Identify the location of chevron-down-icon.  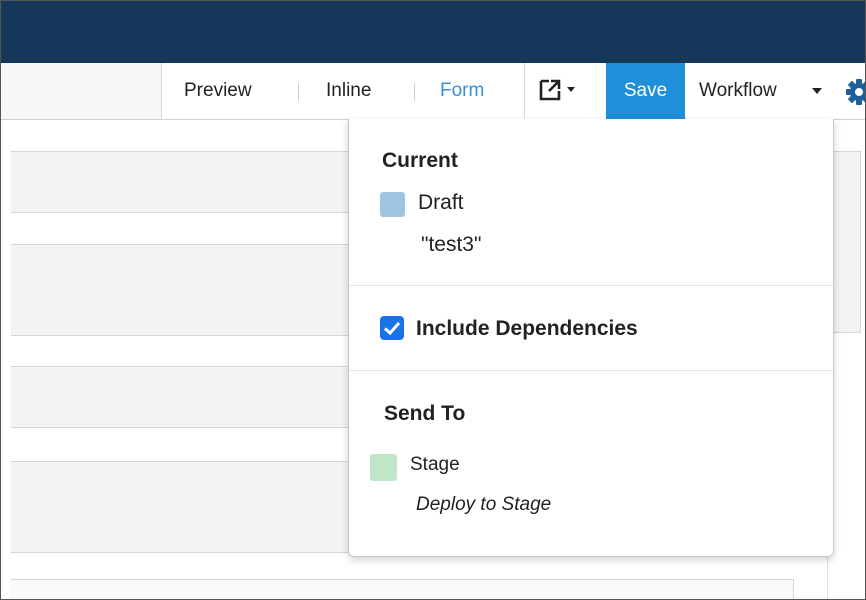
(817, 91).